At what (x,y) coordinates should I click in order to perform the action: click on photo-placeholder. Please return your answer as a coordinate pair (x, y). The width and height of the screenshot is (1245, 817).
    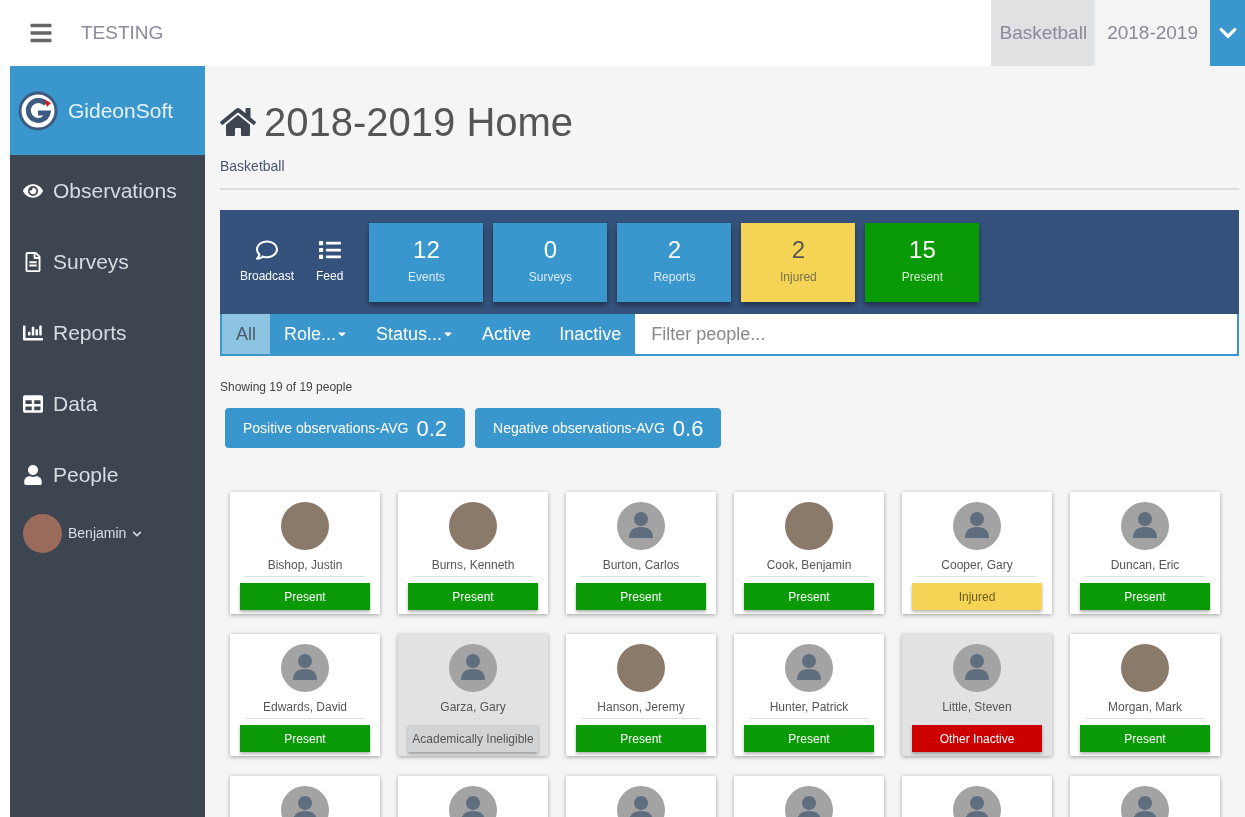
    Looking at the image, I should click on (42, 533).